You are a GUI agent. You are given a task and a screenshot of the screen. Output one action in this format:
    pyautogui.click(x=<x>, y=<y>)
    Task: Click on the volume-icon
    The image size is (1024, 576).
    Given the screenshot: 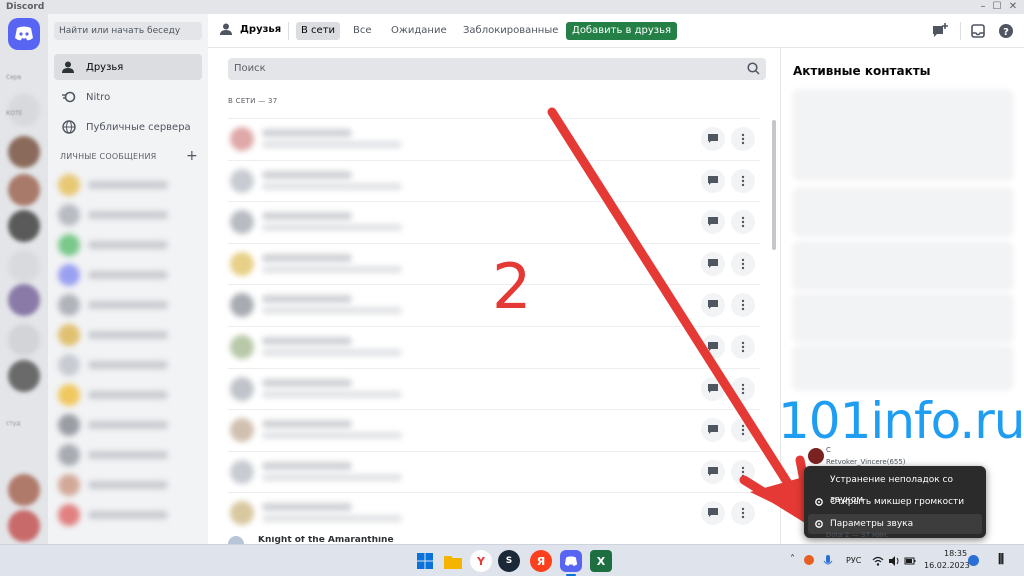 What is the action you would take?
    pyautogui.click(x=894, y=561)
    